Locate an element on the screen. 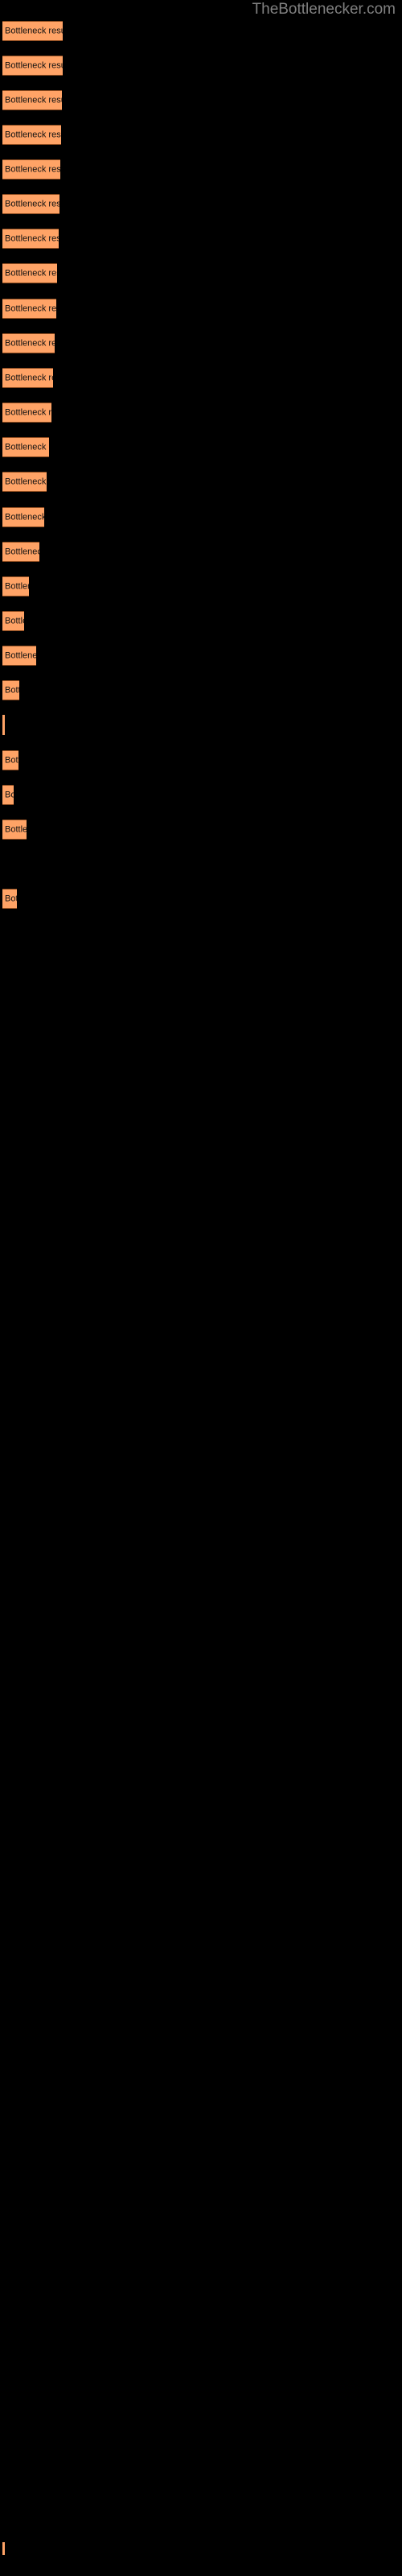 This screenshot has width=402, height=2576. bar-21: Bottleneck result is located at coordinates (3, 725).